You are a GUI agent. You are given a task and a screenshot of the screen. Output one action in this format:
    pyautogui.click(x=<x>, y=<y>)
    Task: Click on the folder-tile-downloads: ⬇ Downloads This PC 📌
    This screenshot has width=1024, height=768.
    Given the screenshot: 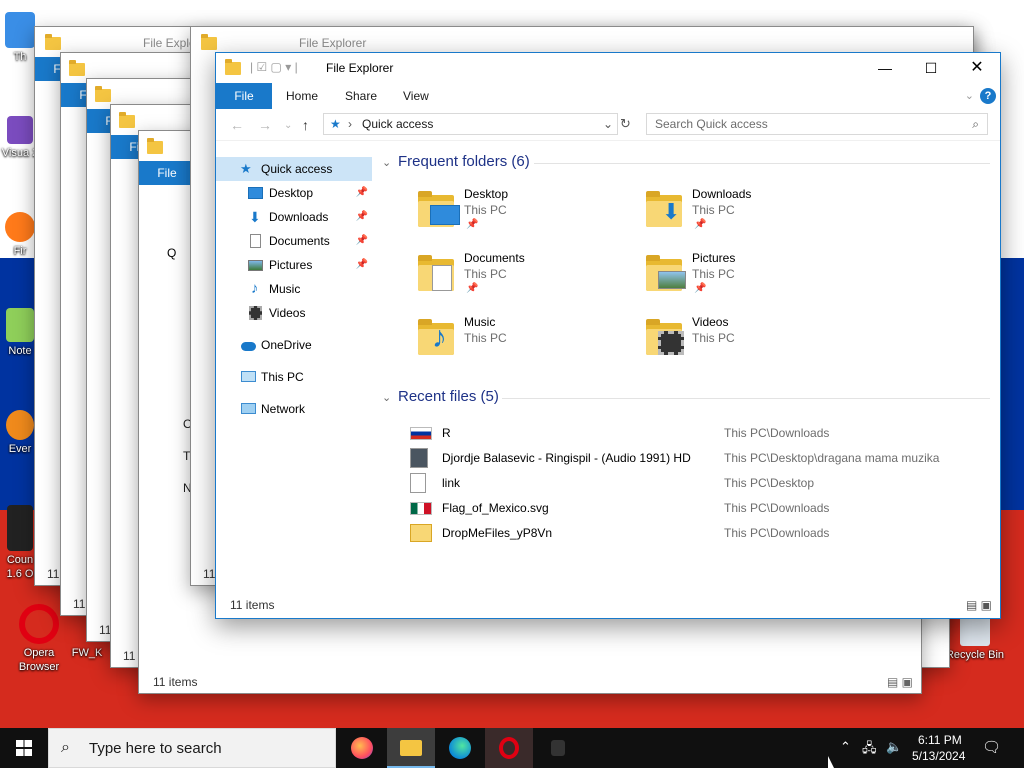 What is the action you would take?
    pyautogui.click(x=756, y=215)
    